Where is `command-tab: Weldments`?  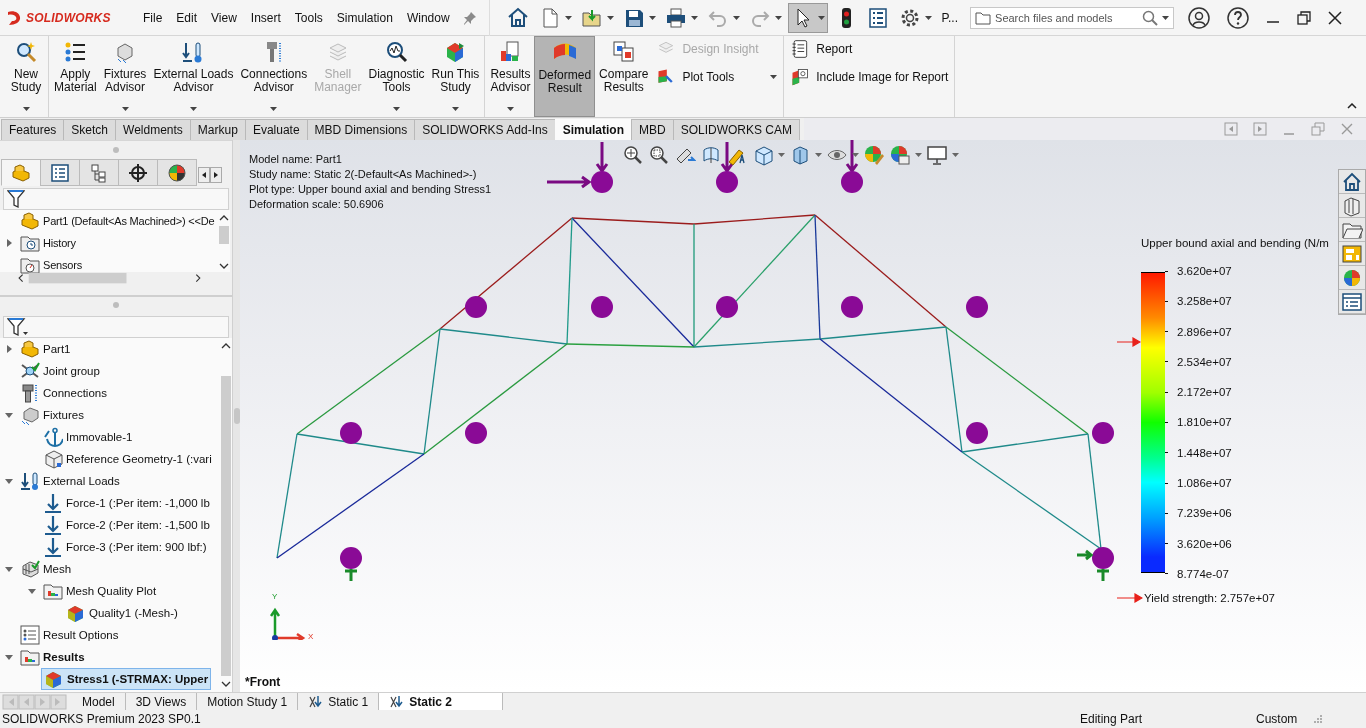 command-tab: Weldments is located at coordinates (153, 129).